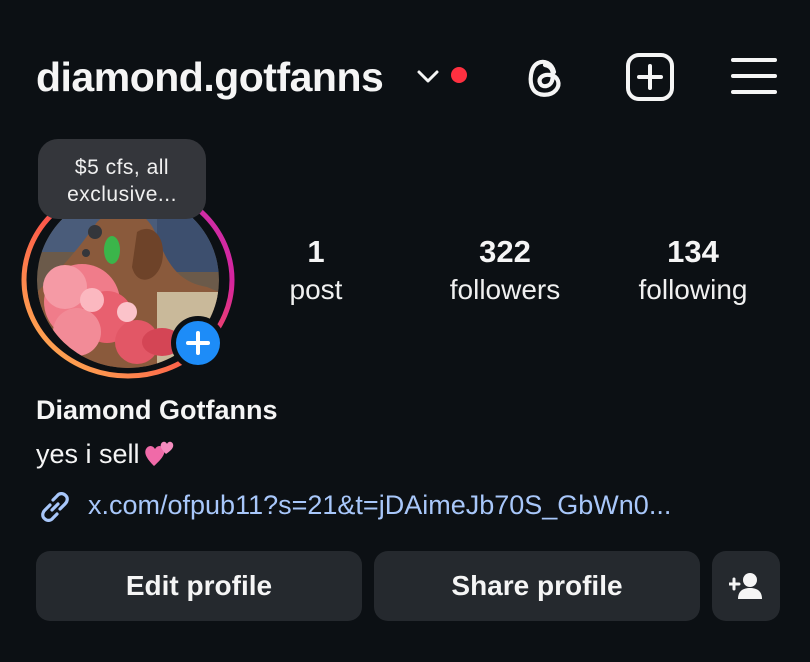 This screenshot has width=810, height=662. I want to click on note-line-1: $5 cfs, all, so click(122, 167).